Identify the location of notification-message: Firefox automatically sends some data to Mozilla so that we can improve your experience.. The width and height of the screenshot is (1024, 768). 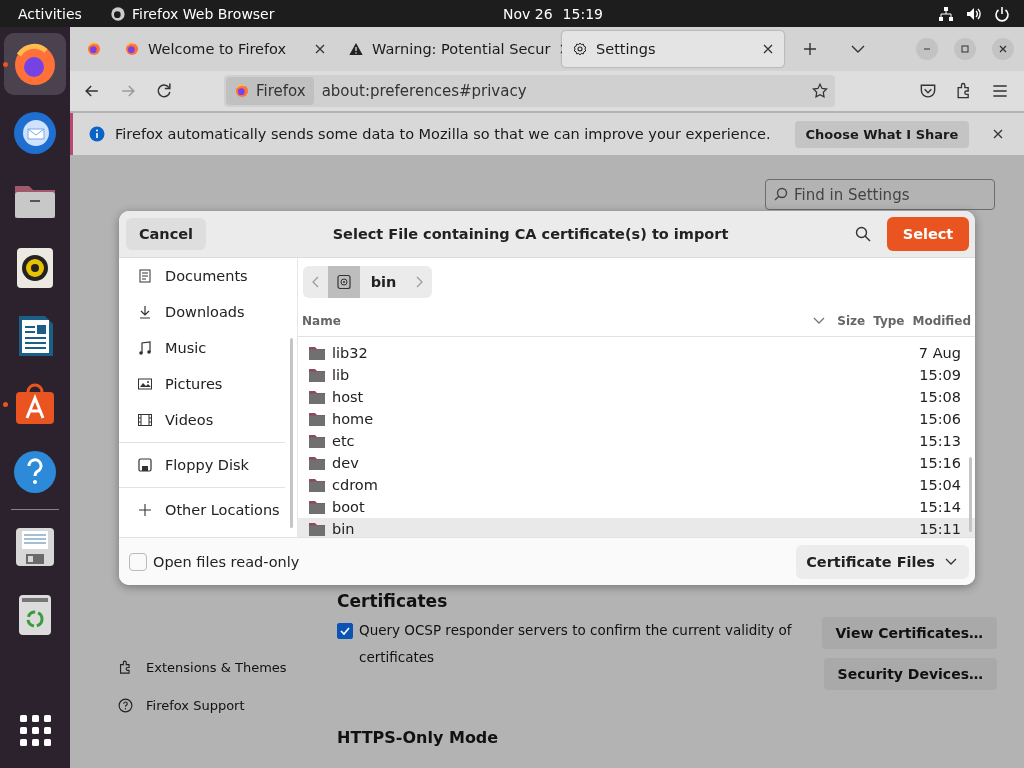
(443, 134).